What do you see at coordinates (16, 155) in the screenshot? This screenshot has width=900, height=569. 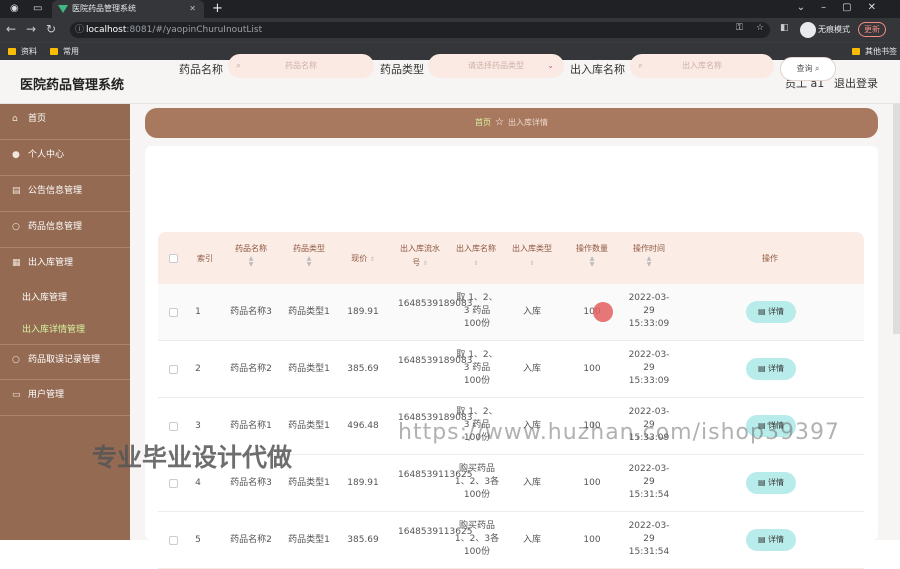 I see `user-icon: ●` at bounding box center [16, 155].